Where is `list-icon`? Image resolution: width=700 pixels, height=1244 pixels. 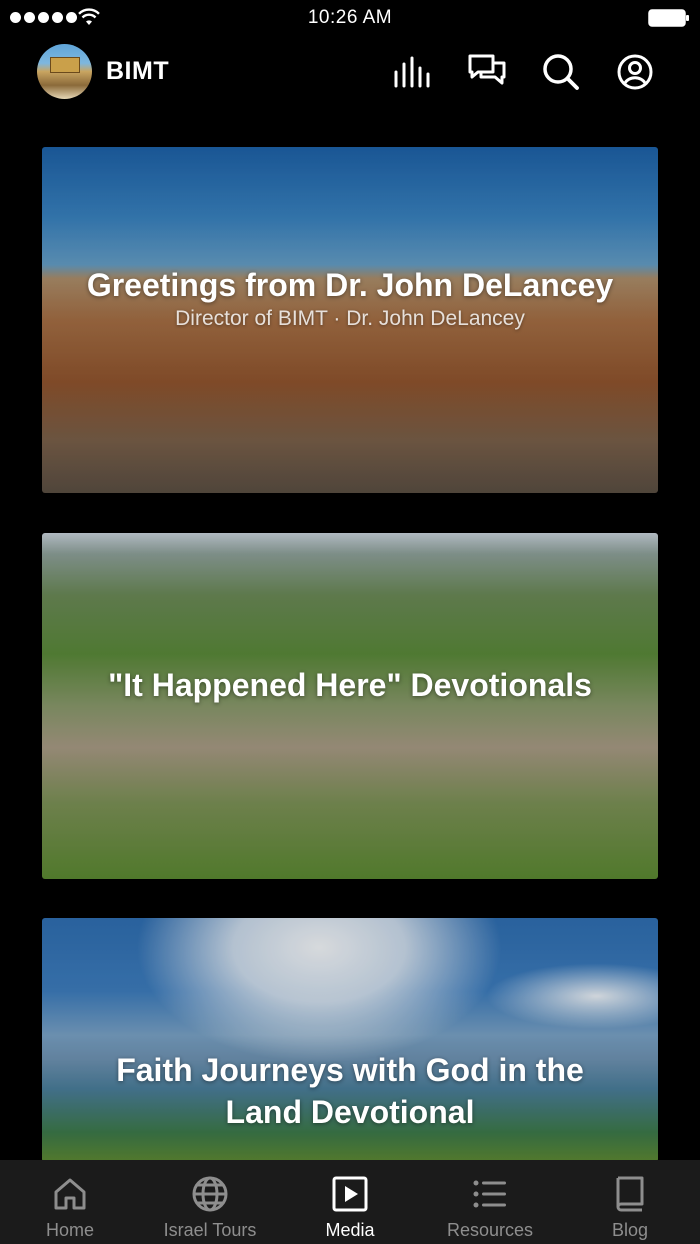
list-icon is located at coordinates (489, 1194).